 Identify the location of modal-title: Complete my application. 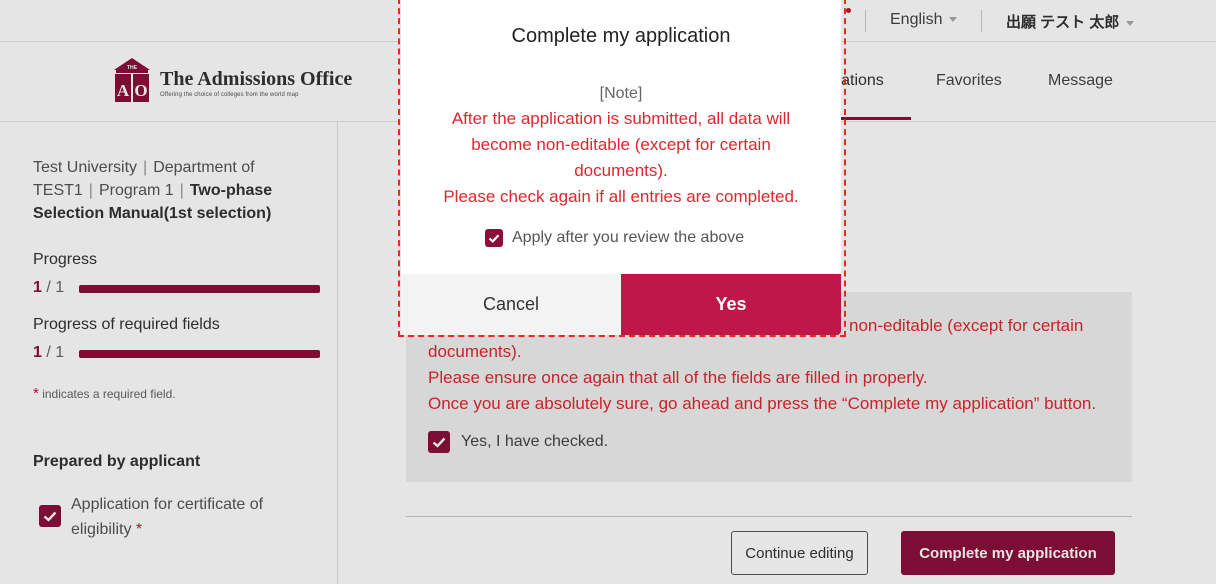
(621, 36).